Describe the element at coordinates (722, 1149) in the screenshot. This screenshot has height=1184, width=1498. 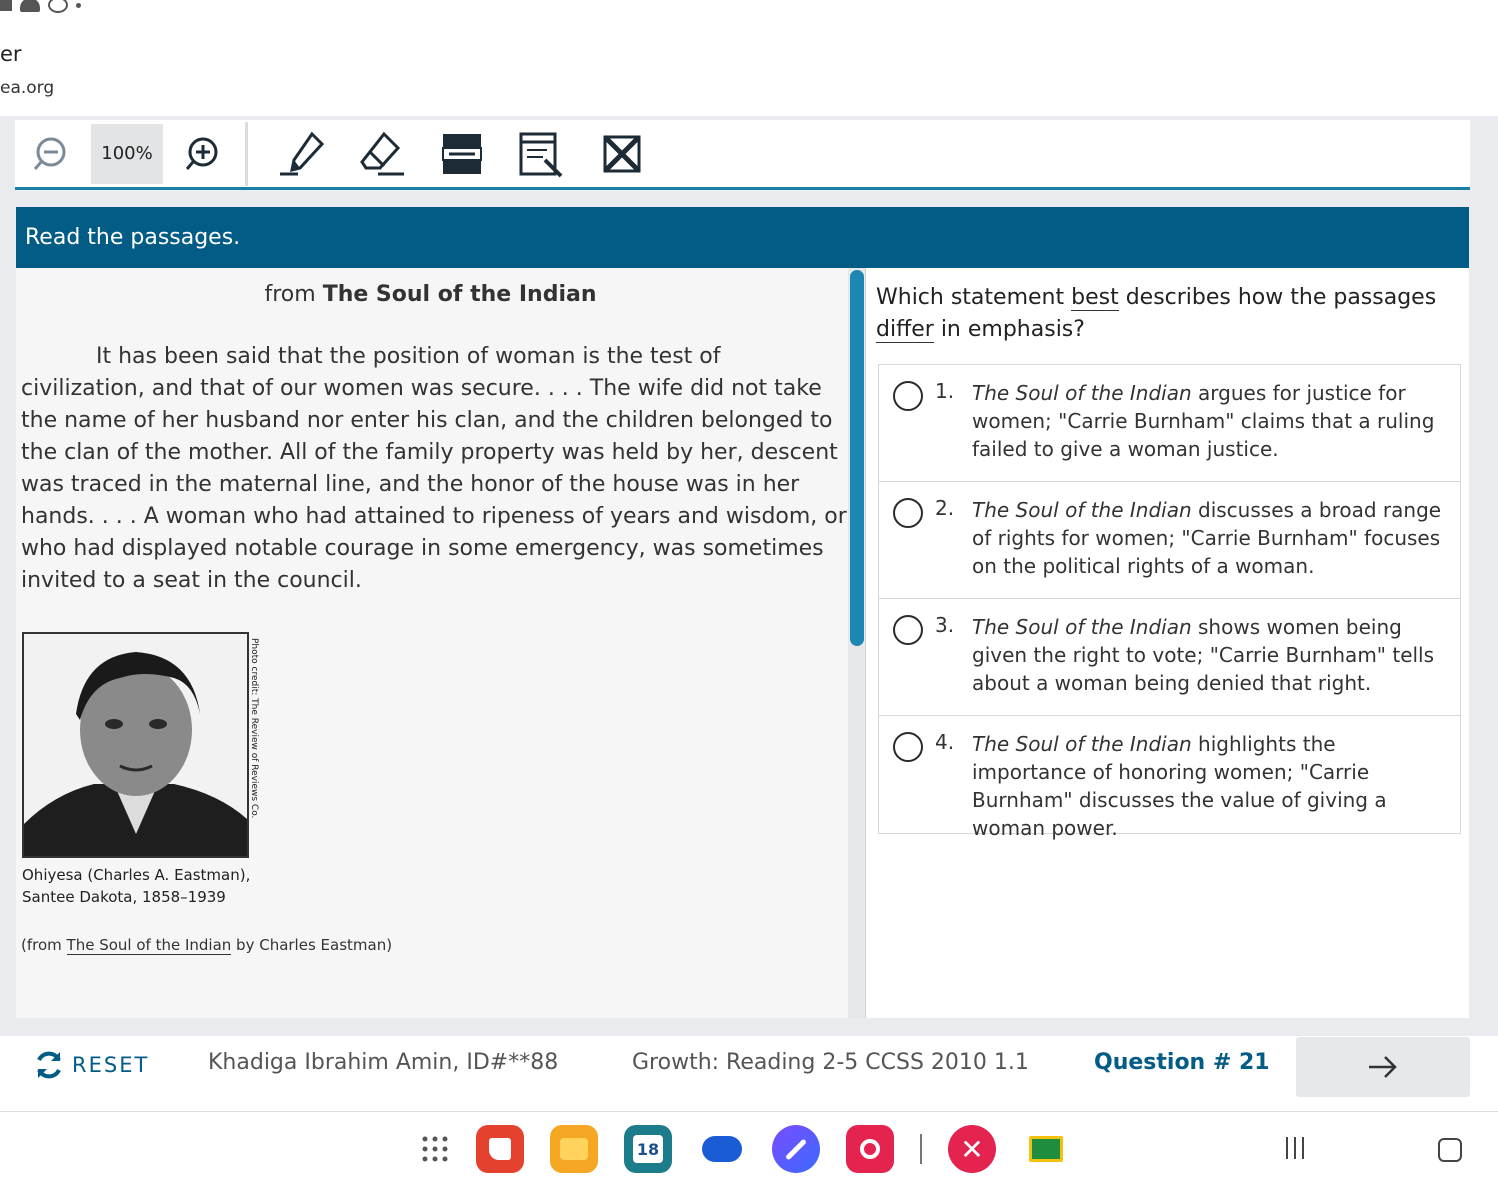
I see `messages-app-icon` at that location.